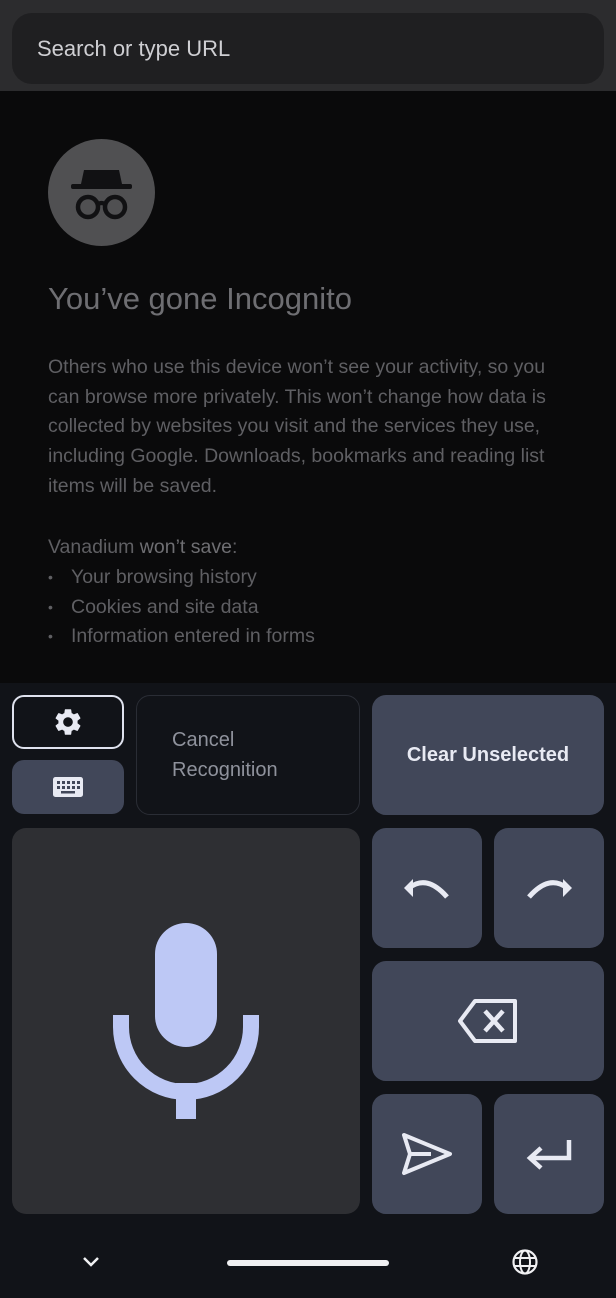 The width and height of the screenshot is (616, 1298). I want to click on omnibox: Search or type URL, so click(308, 48).